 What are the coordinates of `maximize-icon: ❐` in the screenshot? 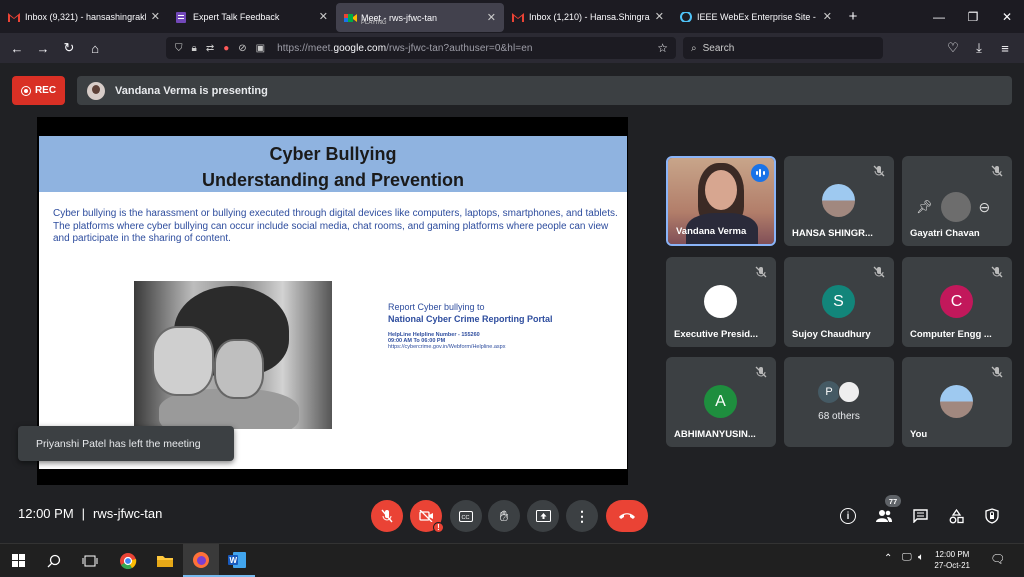 It's located at (973, 16).